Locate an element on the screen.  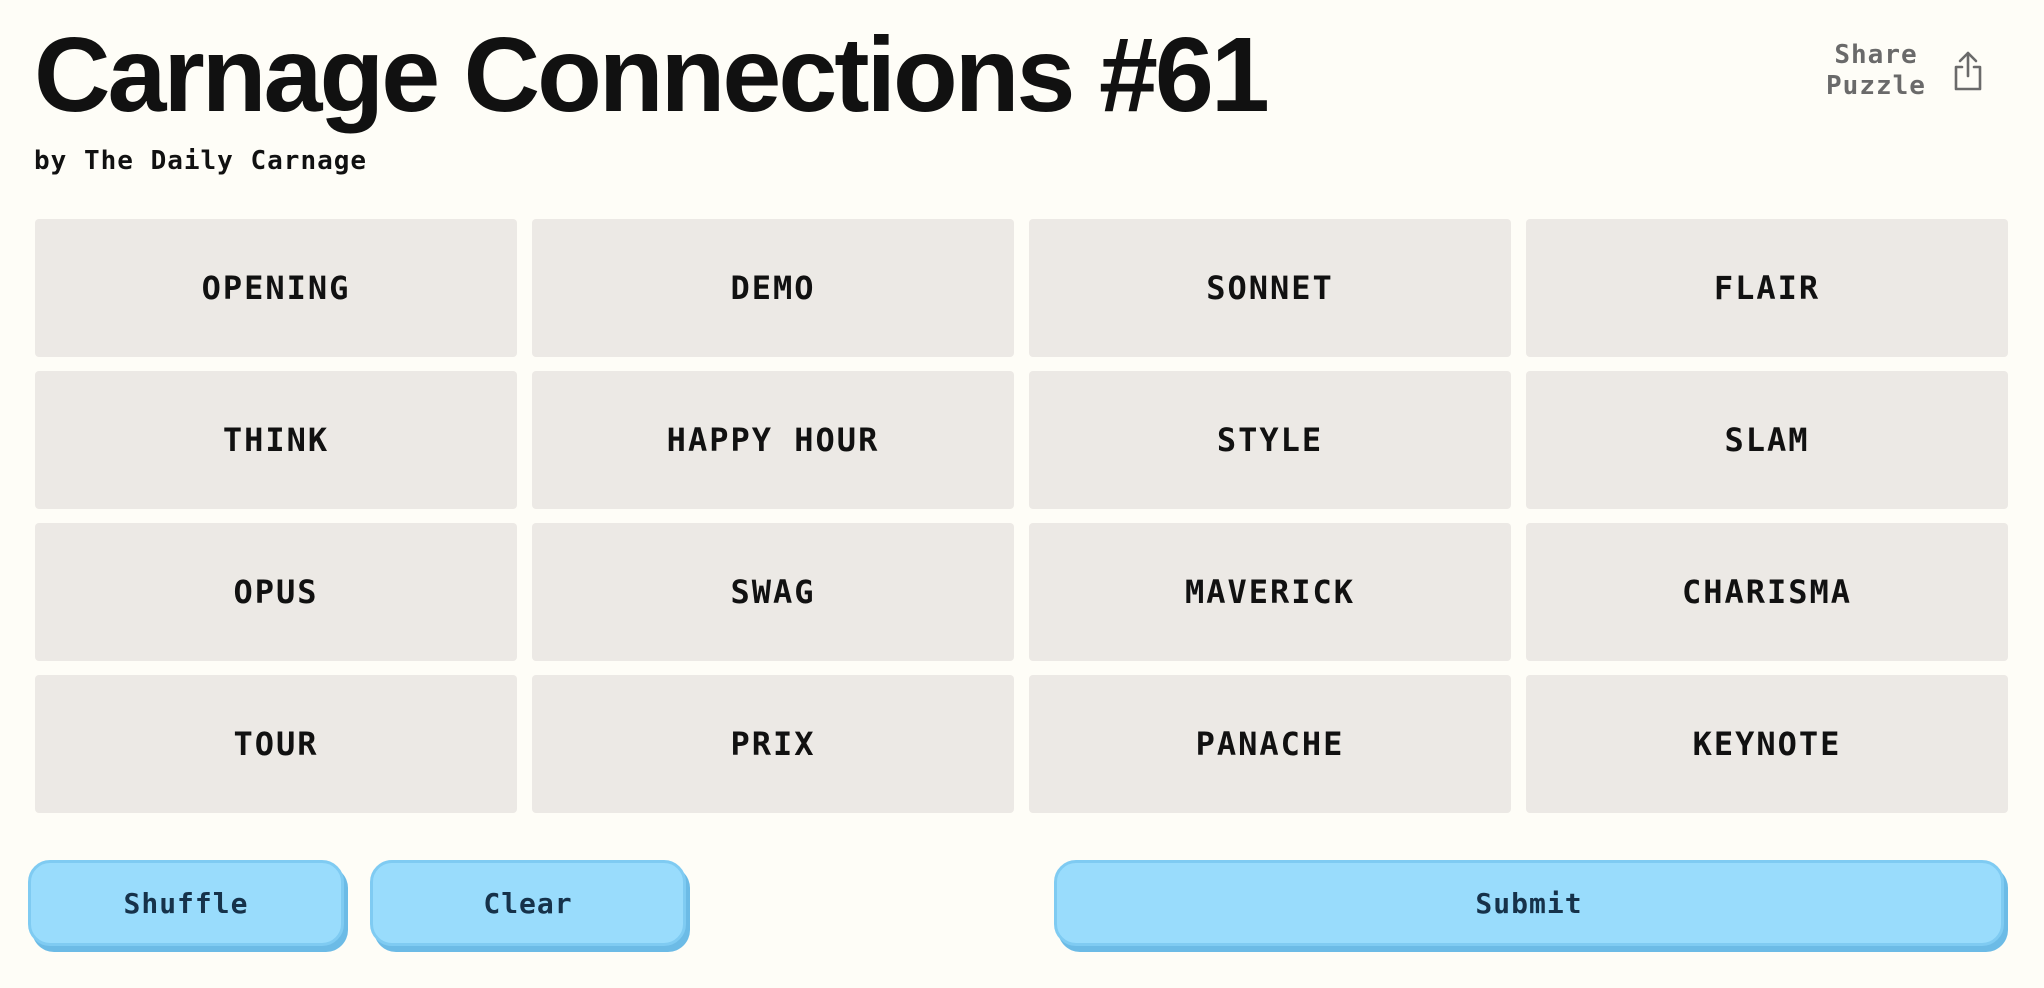
share-icon is located at coordinates (1968, 71).